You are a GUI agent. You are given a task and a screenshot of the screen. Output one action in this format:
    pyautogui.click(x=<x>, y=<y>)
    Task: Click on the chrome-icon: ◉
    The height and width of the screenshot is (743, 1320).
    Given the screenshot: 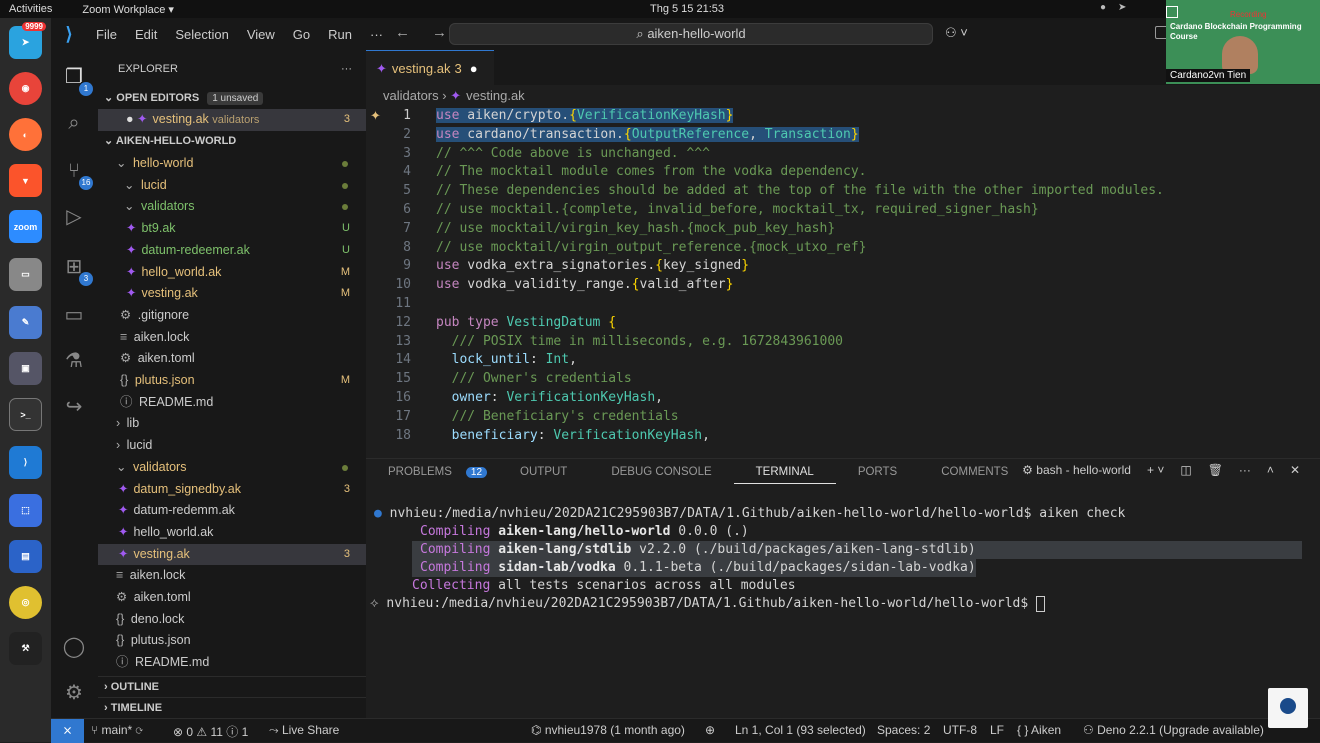 What is the action you would take?
    pyautogui.click(x=25, y=88)
    